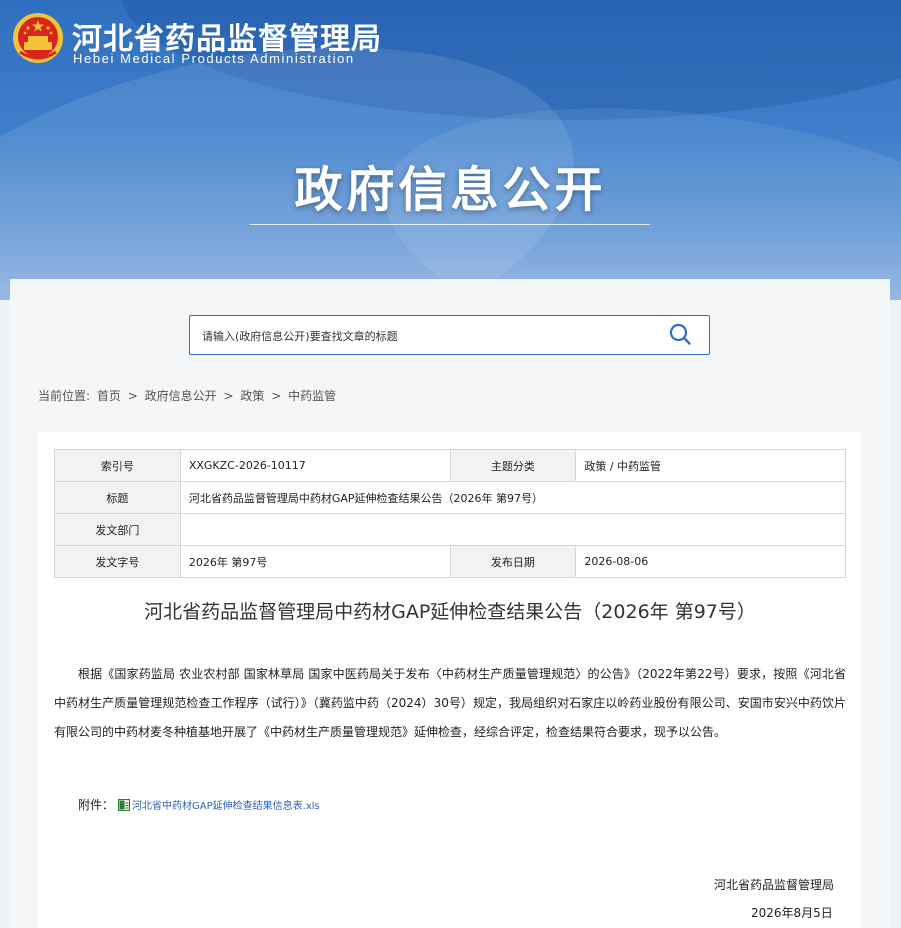 This screenshot has height=928, width=901. What do you see at coordinates (513, 529) in the screenshot?
I see `dept-value` at bounding box center [513, 529].